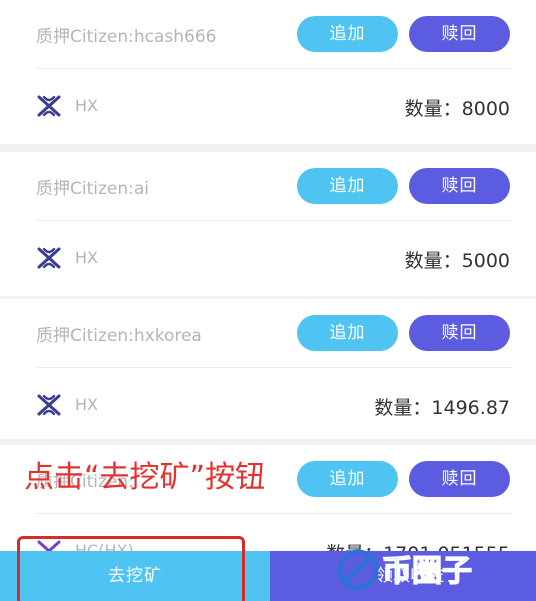 The width and height of the screenshot is (536, 601). I want to click on instruction-annotation: 点击“去挖矿”按钮, so click(145, 477).